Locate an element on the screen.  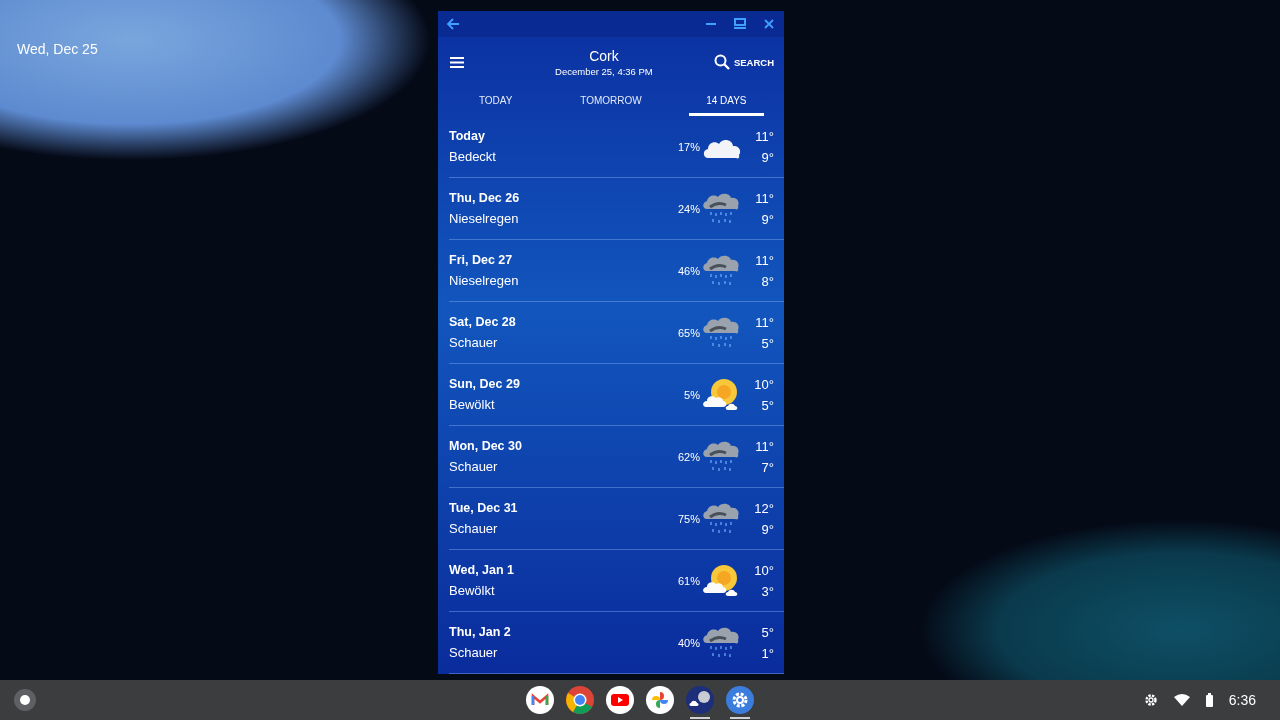
precipitation-chance: 61% is located at coordinates (688, 580).